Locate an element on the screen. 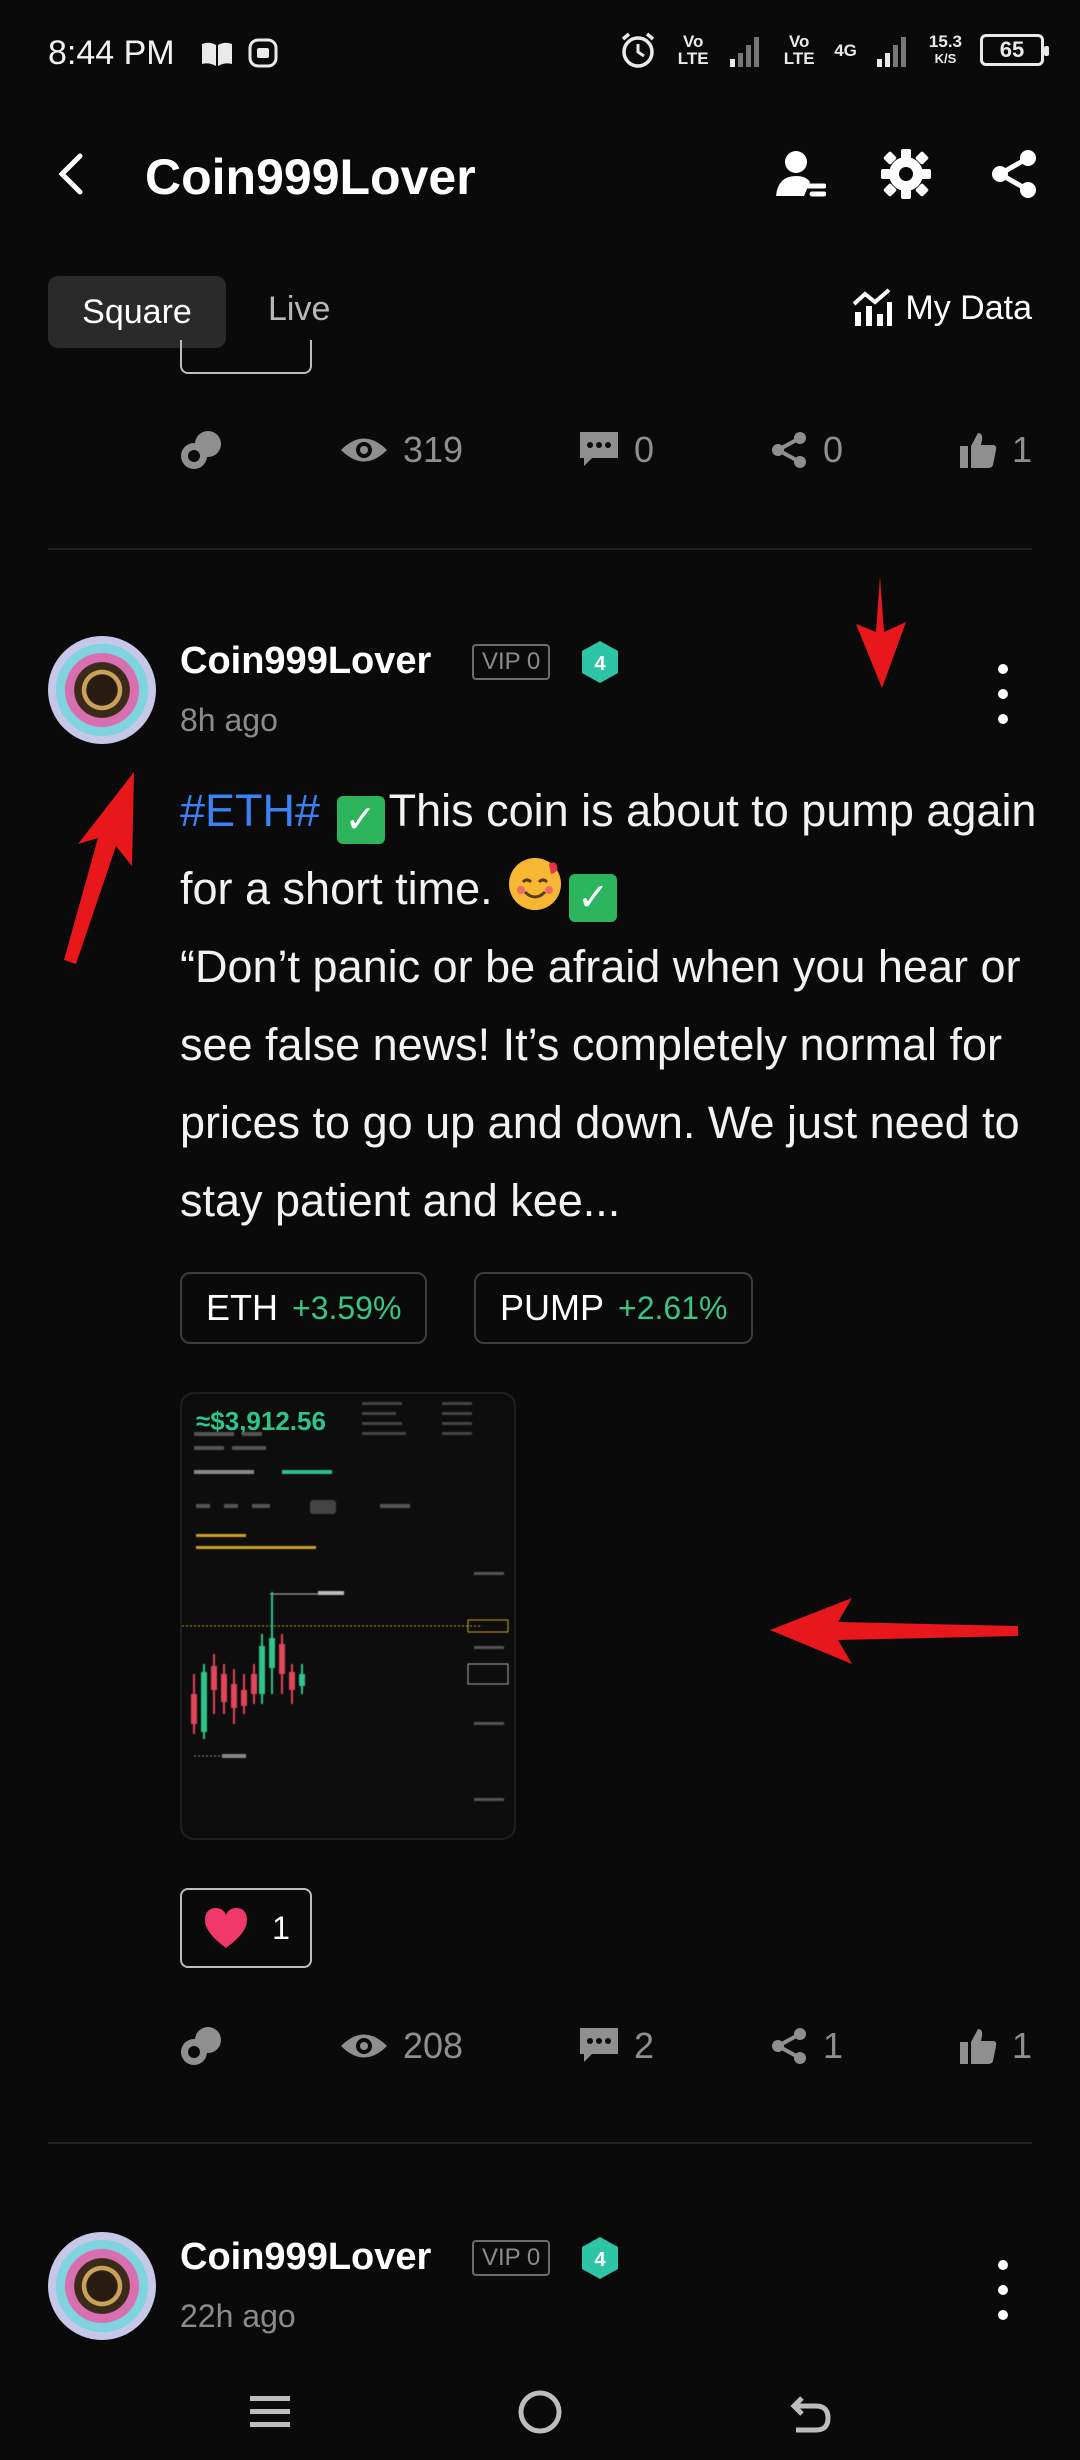 The height and width of the screenshot is (2460, 1080). profile-icon is located at coordinates (801, 174).